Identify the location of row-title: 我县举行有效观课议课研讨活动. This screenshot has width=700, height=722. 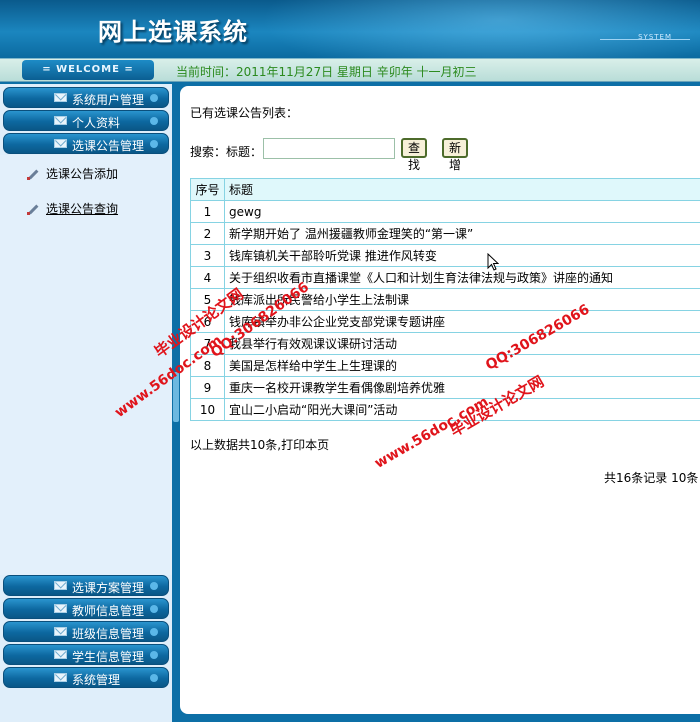
(462, 343).